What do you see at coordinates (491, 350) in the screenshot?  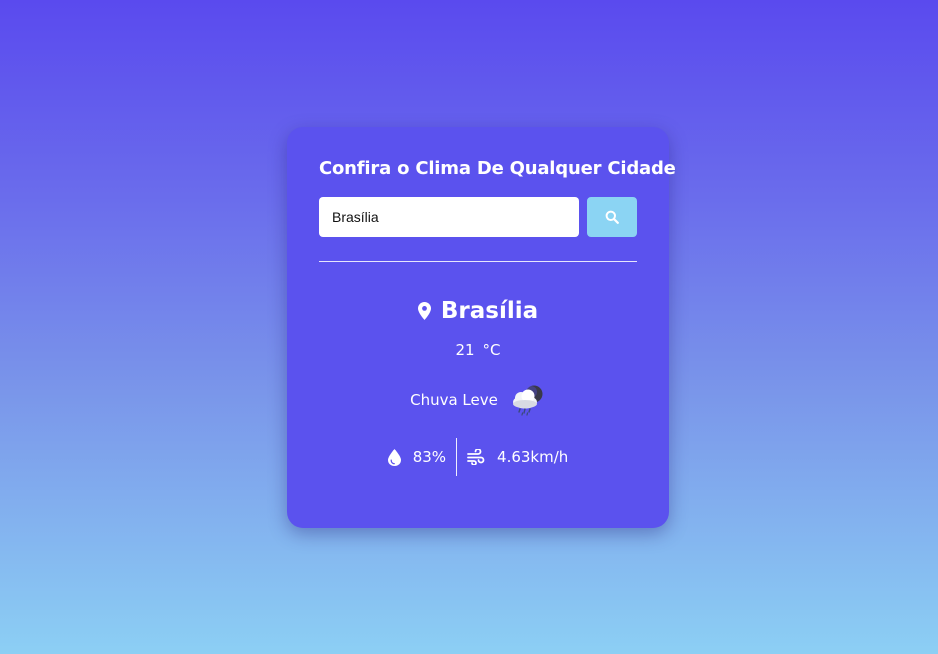 I see `temperature-unit: °C` at bounding box center [491, 350].